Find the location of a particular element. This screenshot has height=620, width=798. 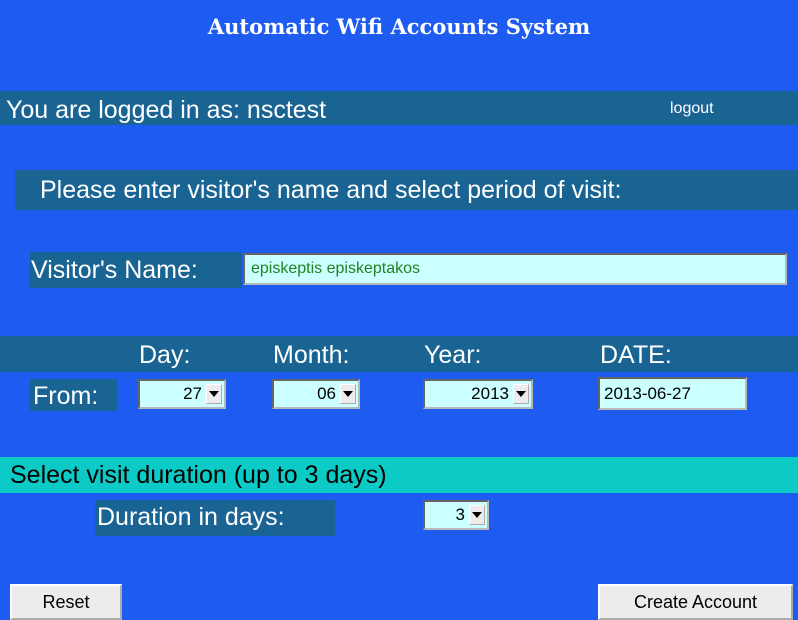

duration-select: 3 is located at coordinates (456, 515).